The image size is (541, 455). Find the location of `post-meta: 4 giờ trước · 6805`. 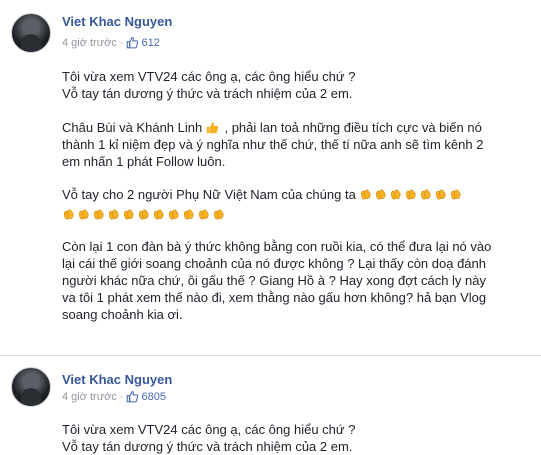

post-meta: 4 giờ trước · 6805 is located at coordinates (114, 396).